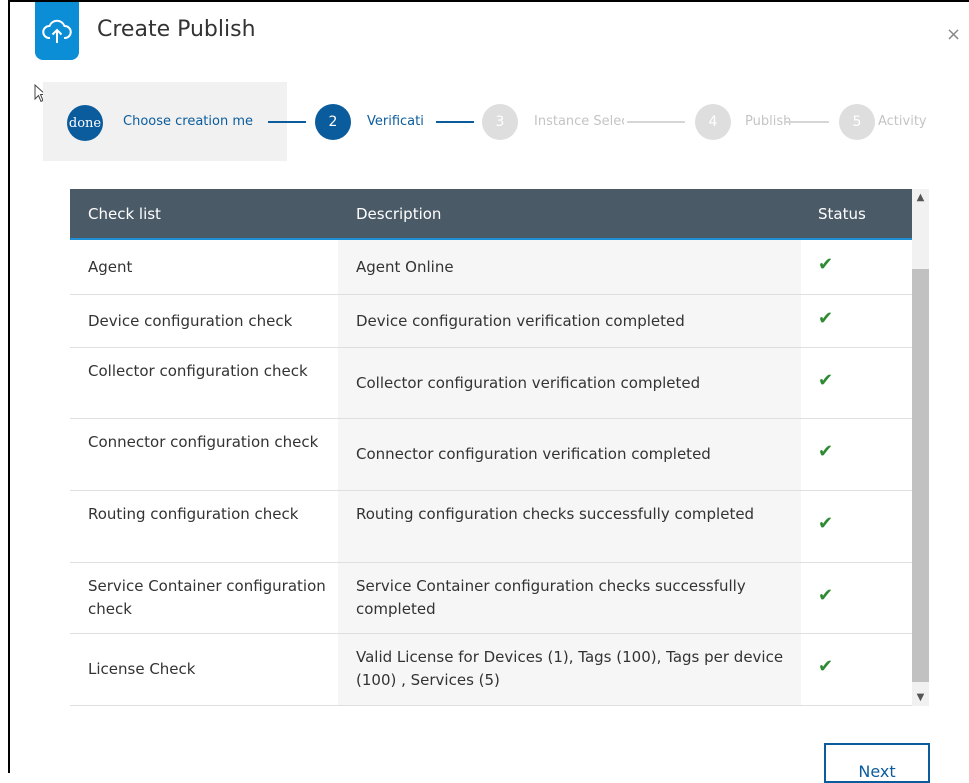 Image resolution: width=969 pixels, height=783 pixels. What do you see at coordinates (405, 267) in the screenshot?
I see `cell-description: Agent Online` at bounding box center [405, 267].